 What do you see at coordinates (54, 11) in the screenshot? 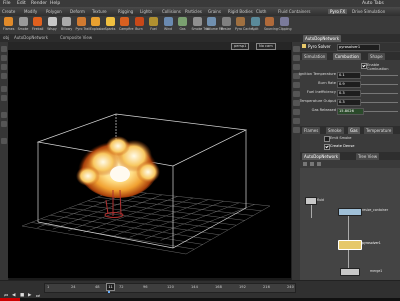
I see `shelf-tab: Polygon` at bounding box center [54, 11].